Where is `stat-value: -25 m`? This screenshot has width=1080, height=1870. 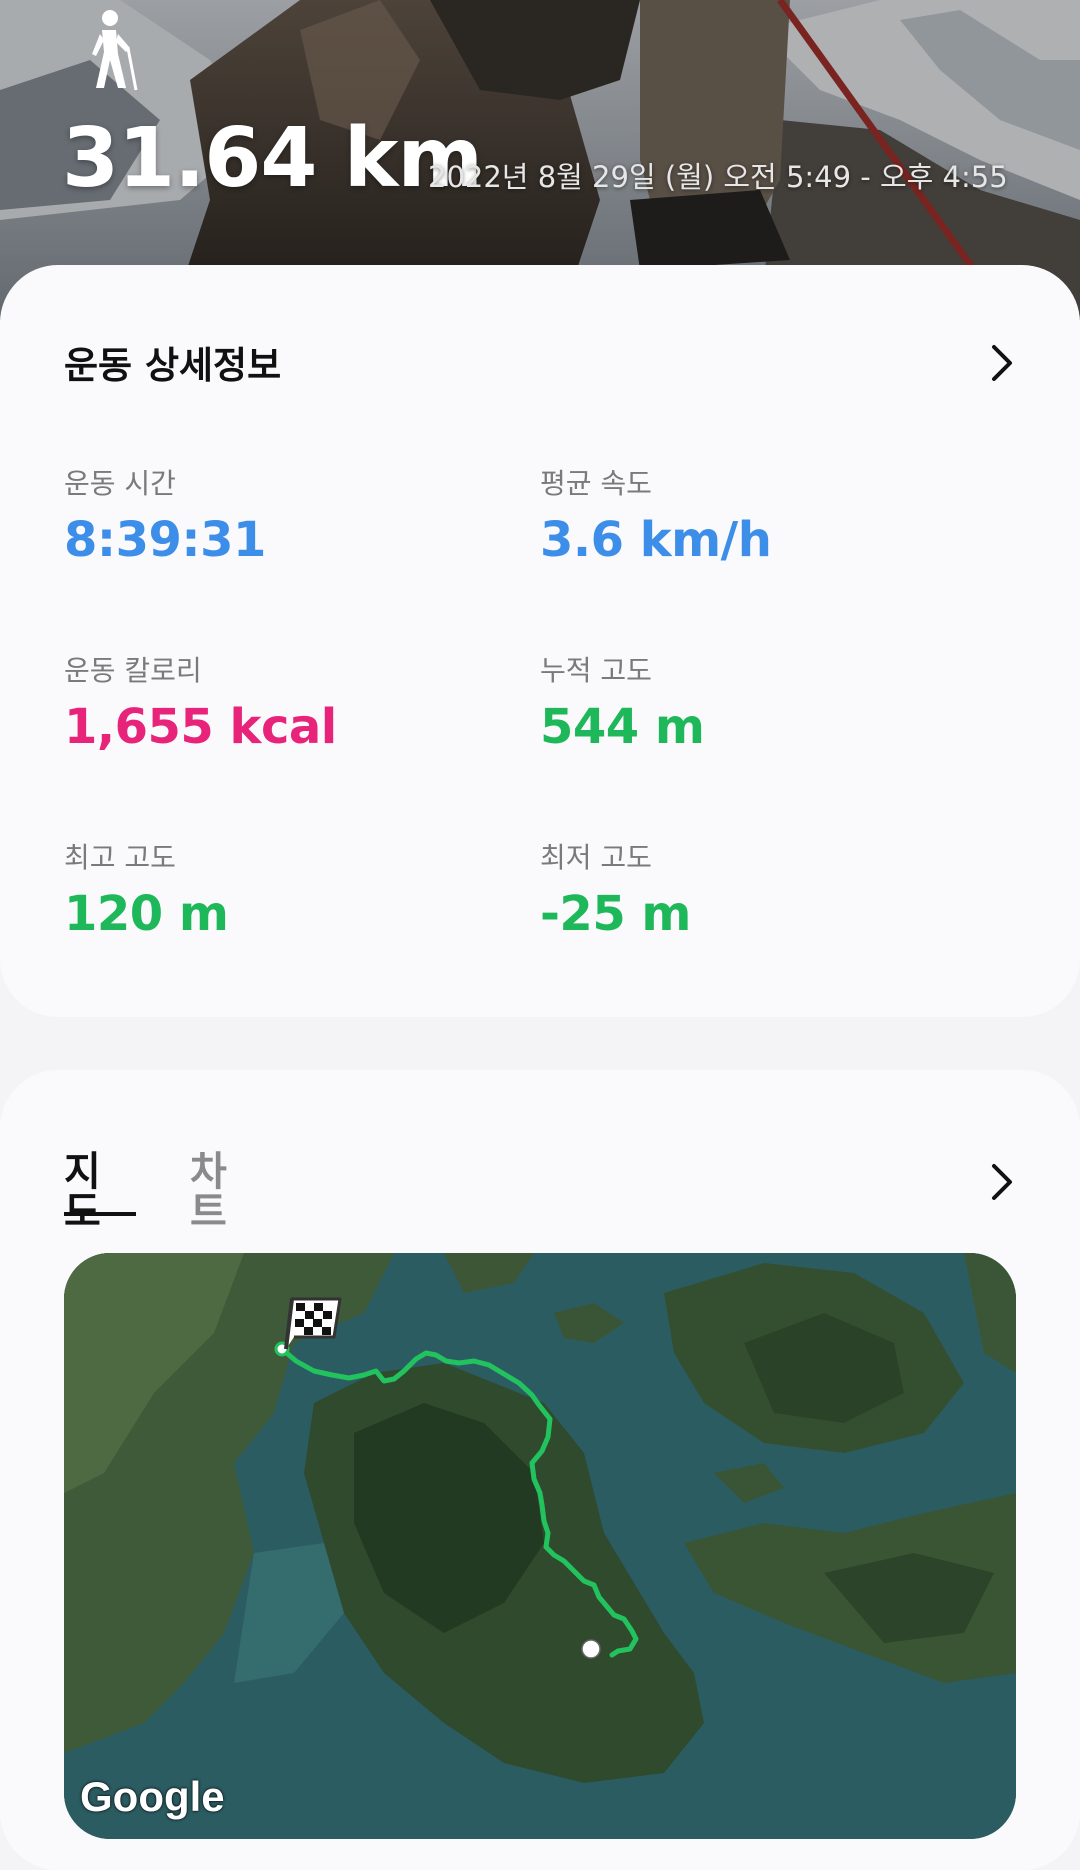 stat-value: -25 m is located at coordinates (615, 914).